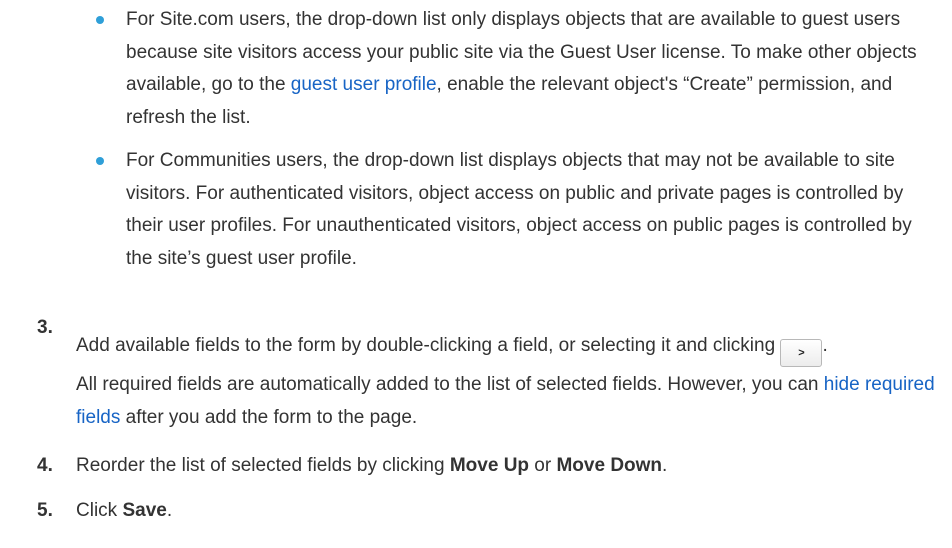  Describe the element at coordinates (144, 510) in the screenshot. I see `save-label: Save` at that location.